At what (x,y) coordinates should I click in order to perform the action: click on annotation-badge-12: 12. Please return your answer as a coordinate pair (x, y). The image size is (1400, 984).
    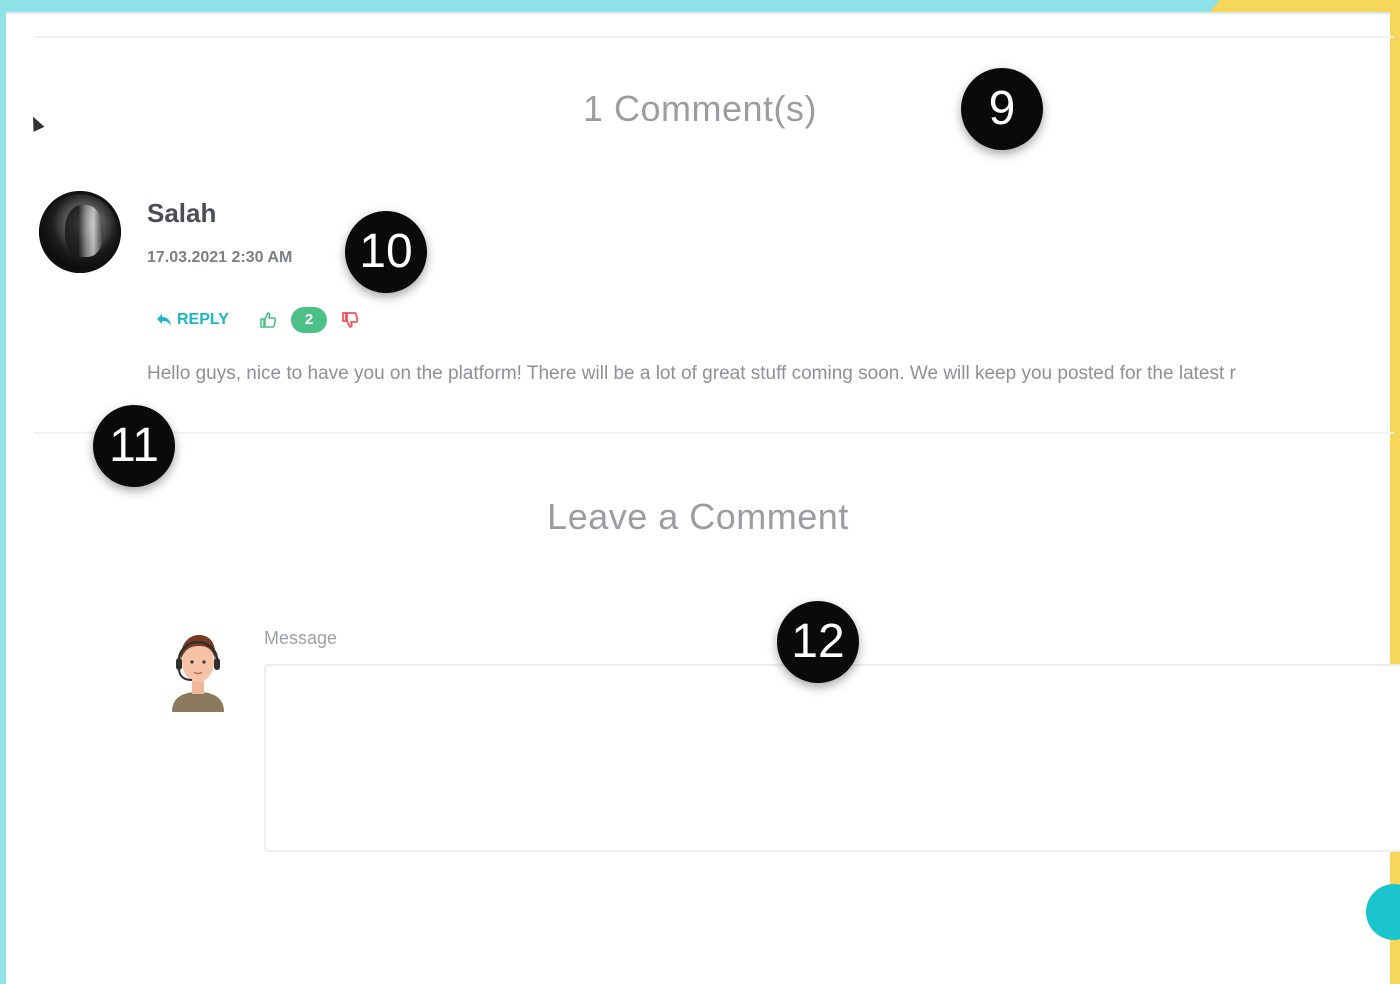
    Looking at the image, I should click on (818, 642).